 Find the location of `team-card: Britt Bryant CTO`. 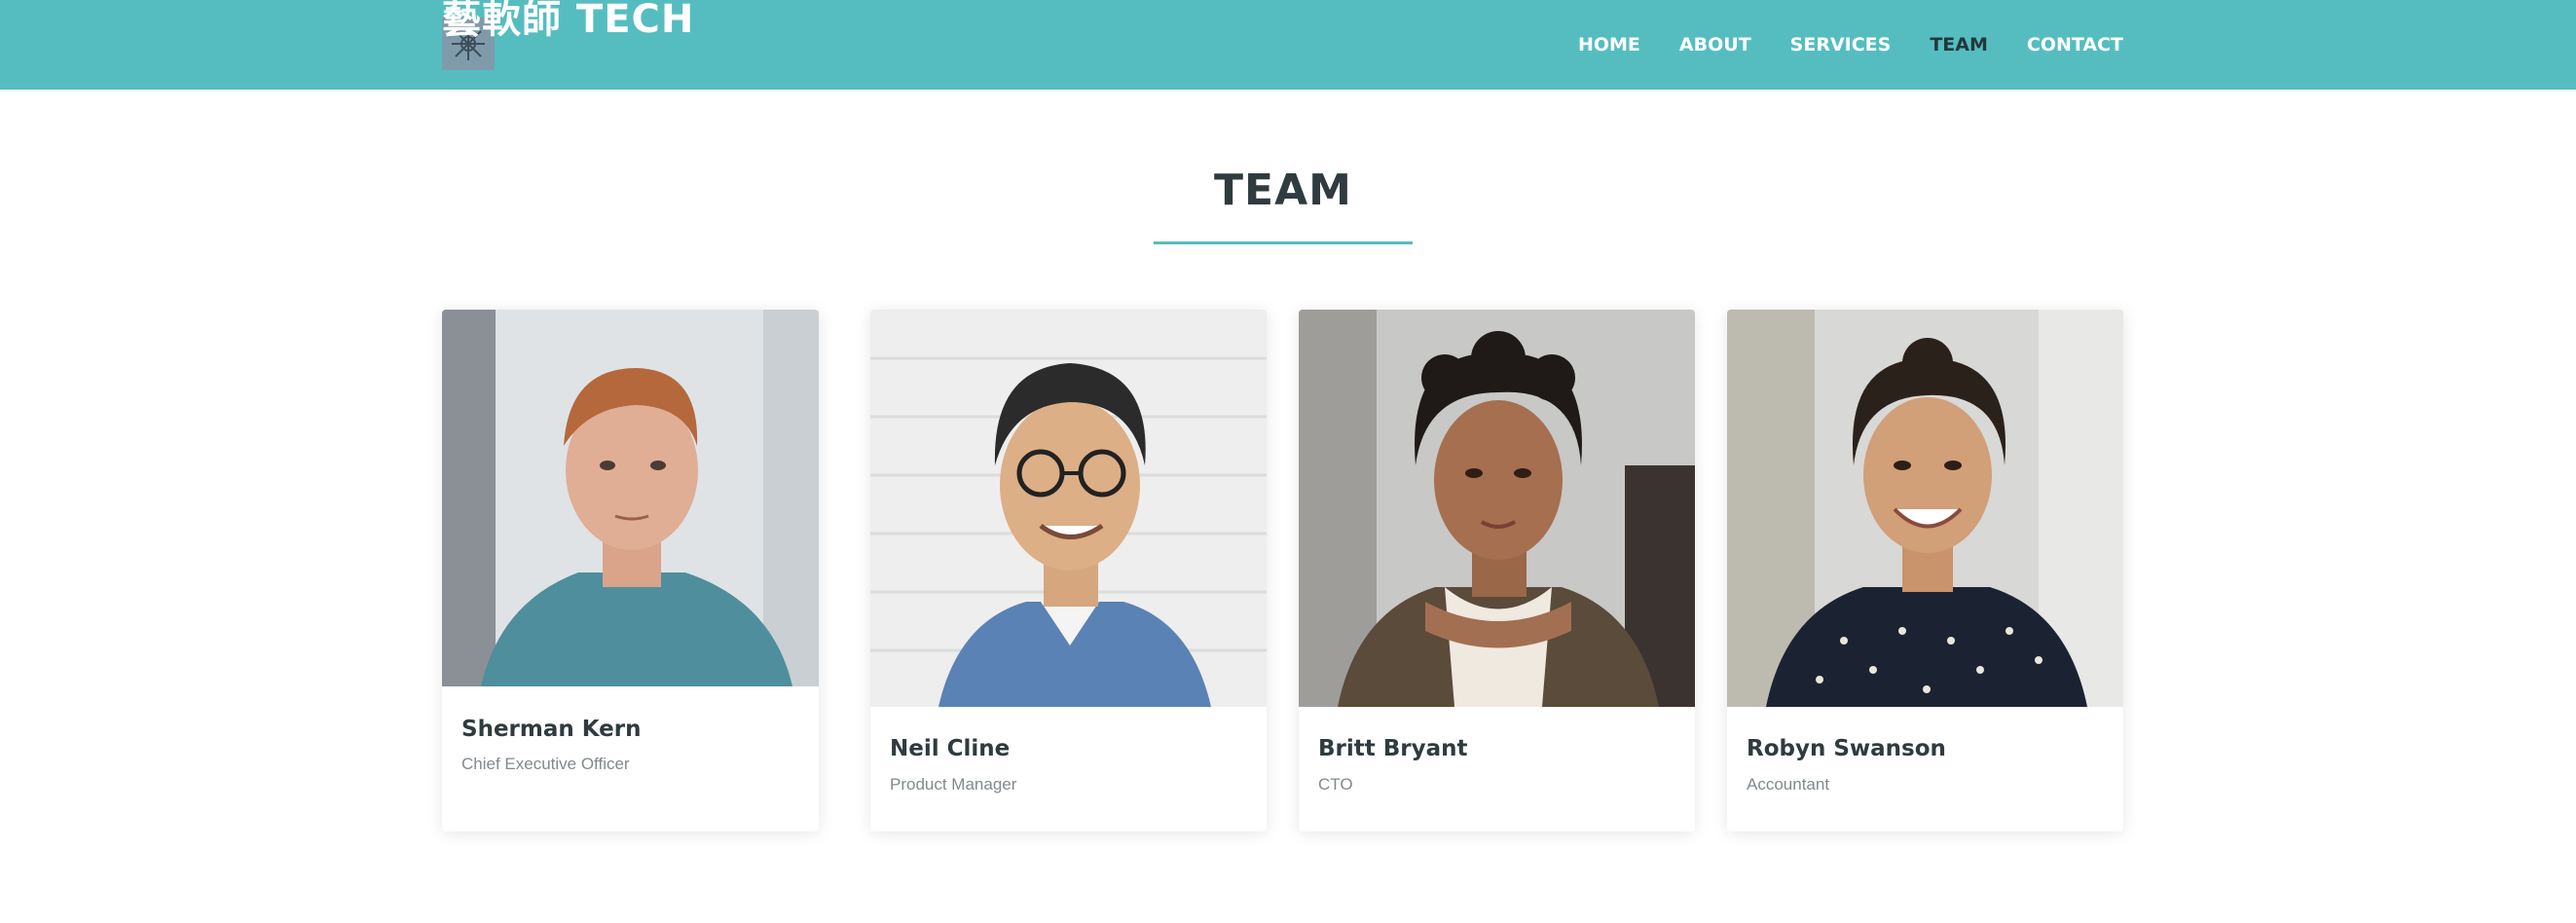

team-card: Britt Bryant CTO is located at coordinates (1497, 571).